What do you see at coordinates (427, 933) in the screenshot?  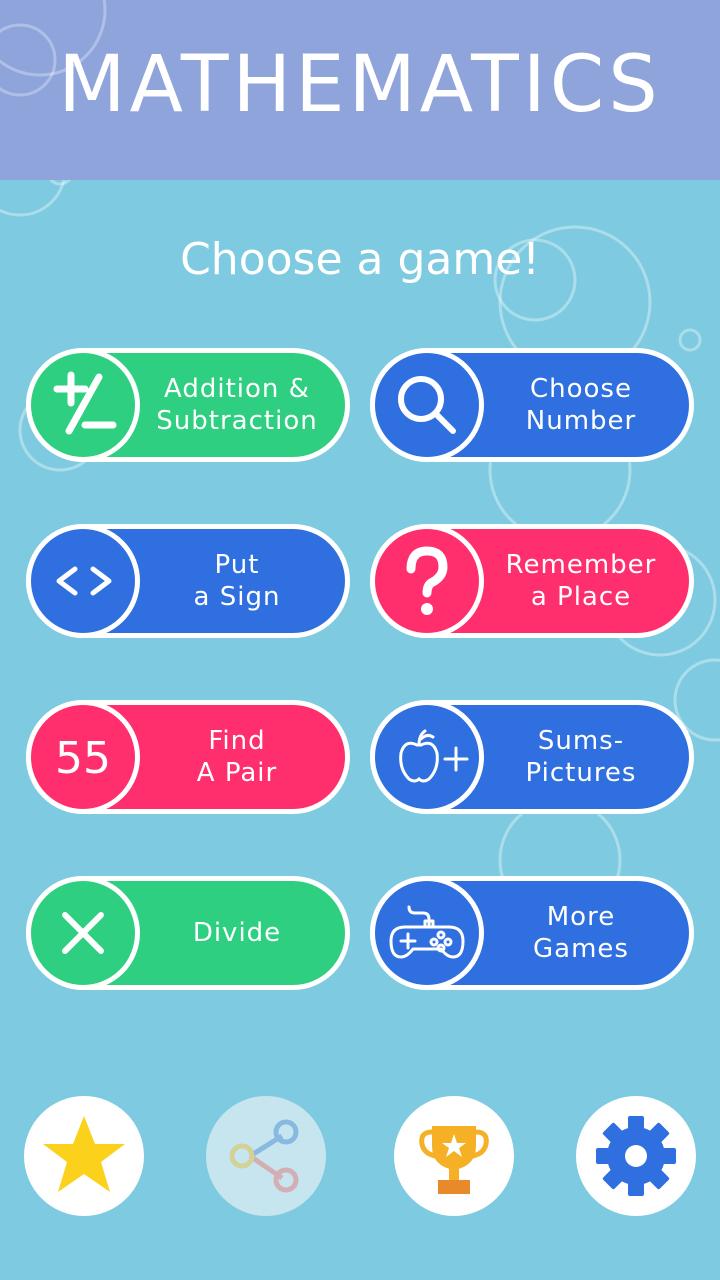 I see `gamepad-icon` at bounding box center [427, 933].